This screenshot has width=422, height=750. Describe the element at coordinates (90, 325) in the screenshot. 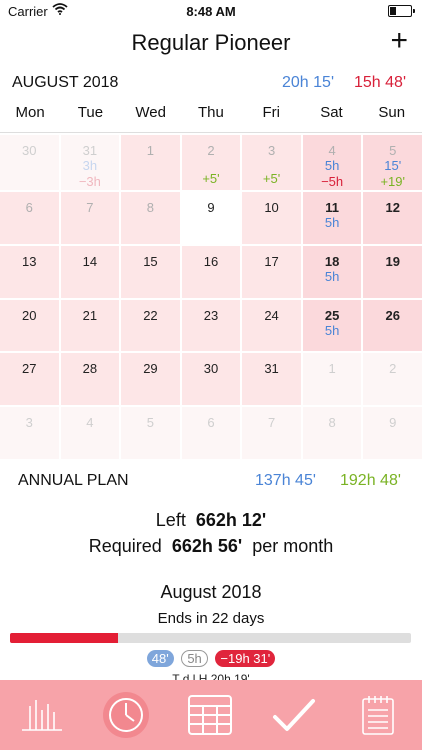

I see `calendar-day: 21` at that location.